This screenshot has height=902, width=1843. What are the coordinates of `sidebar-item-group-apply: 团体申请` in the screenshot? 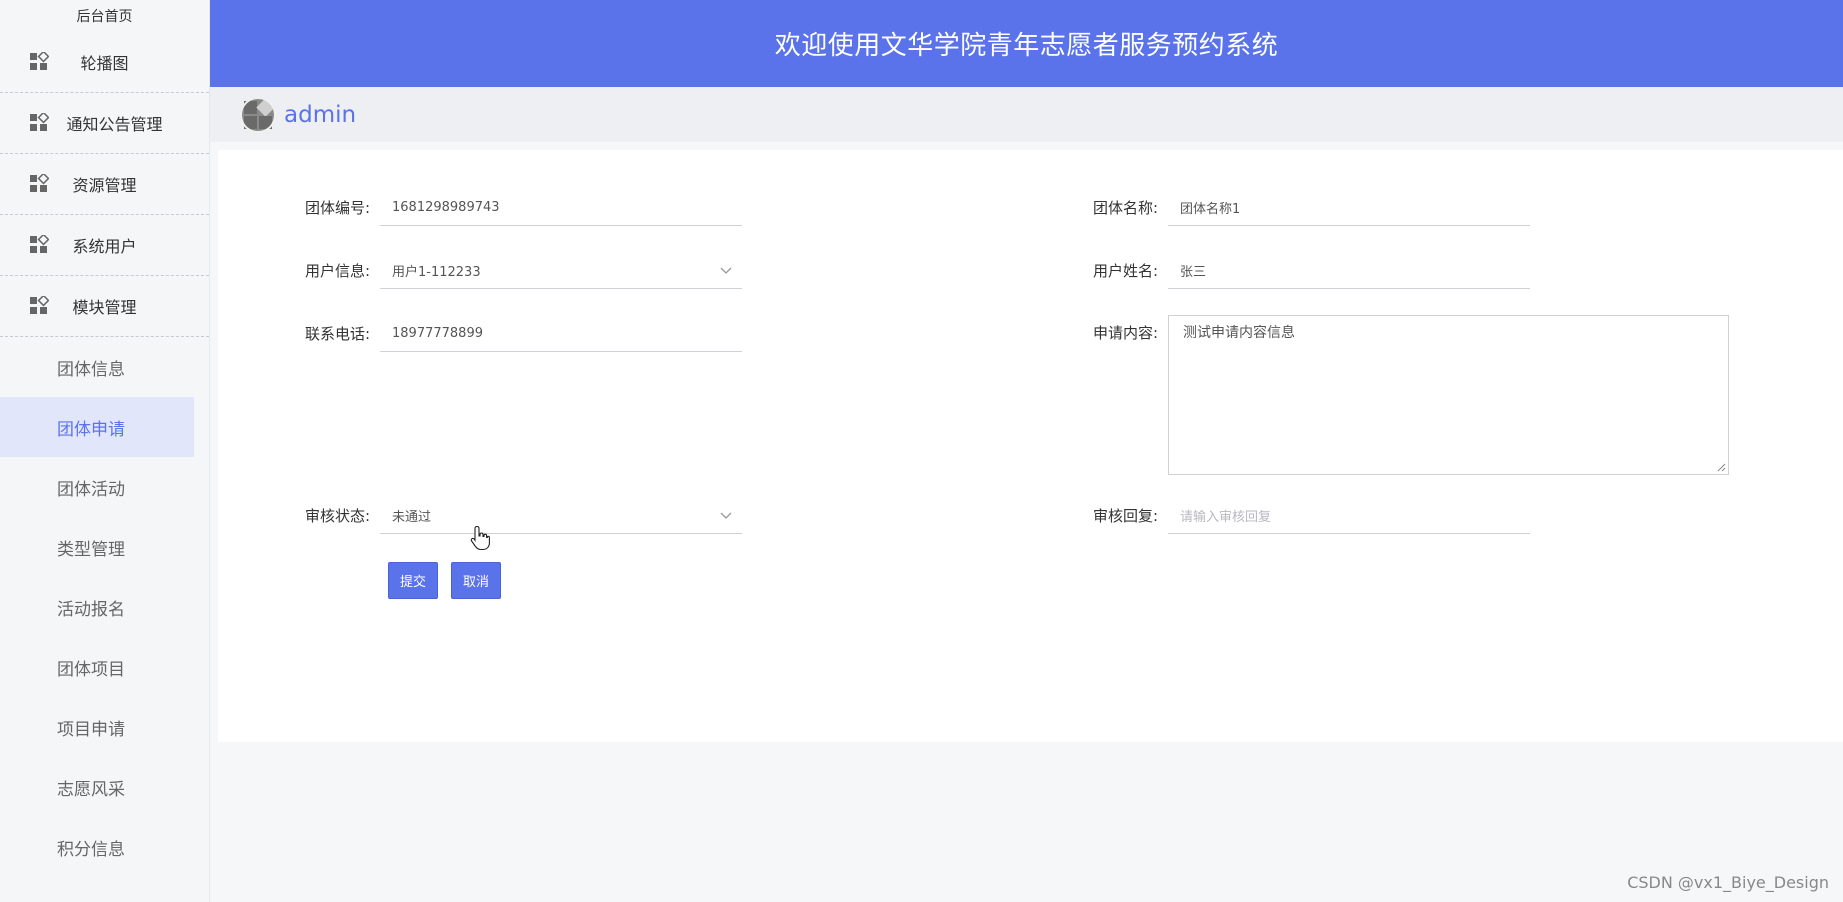 It's located at (97, 427).